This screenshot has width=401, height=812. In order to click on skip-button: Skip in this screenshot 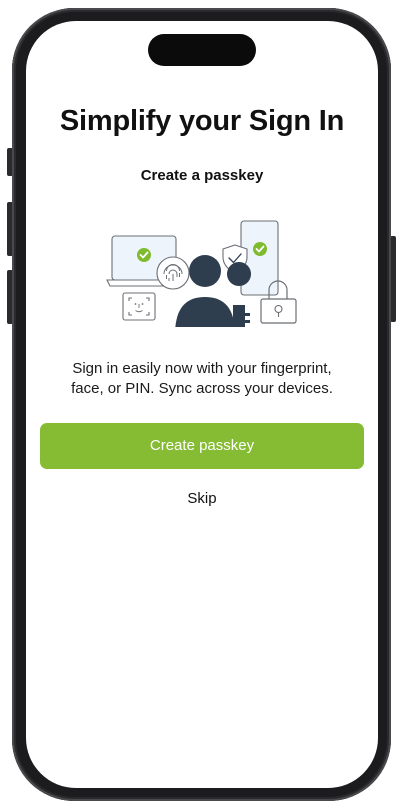, I will do `click(202, 498)`.